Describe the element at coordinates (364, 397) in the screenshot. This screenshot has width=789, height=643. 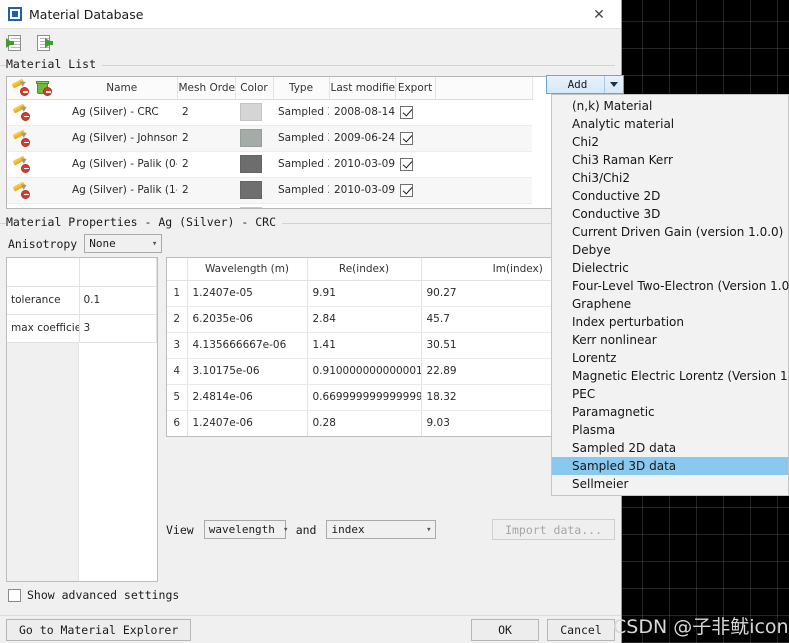
I see `cell-re-index: 0.669999999999999` at that location.